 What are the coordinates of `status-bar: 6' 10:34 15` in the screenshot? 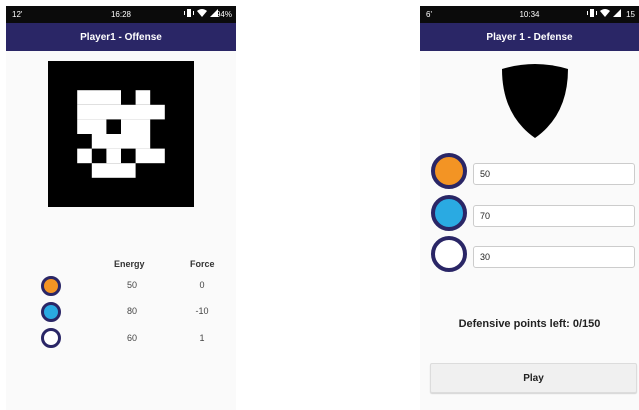 It's located at (529, 14).